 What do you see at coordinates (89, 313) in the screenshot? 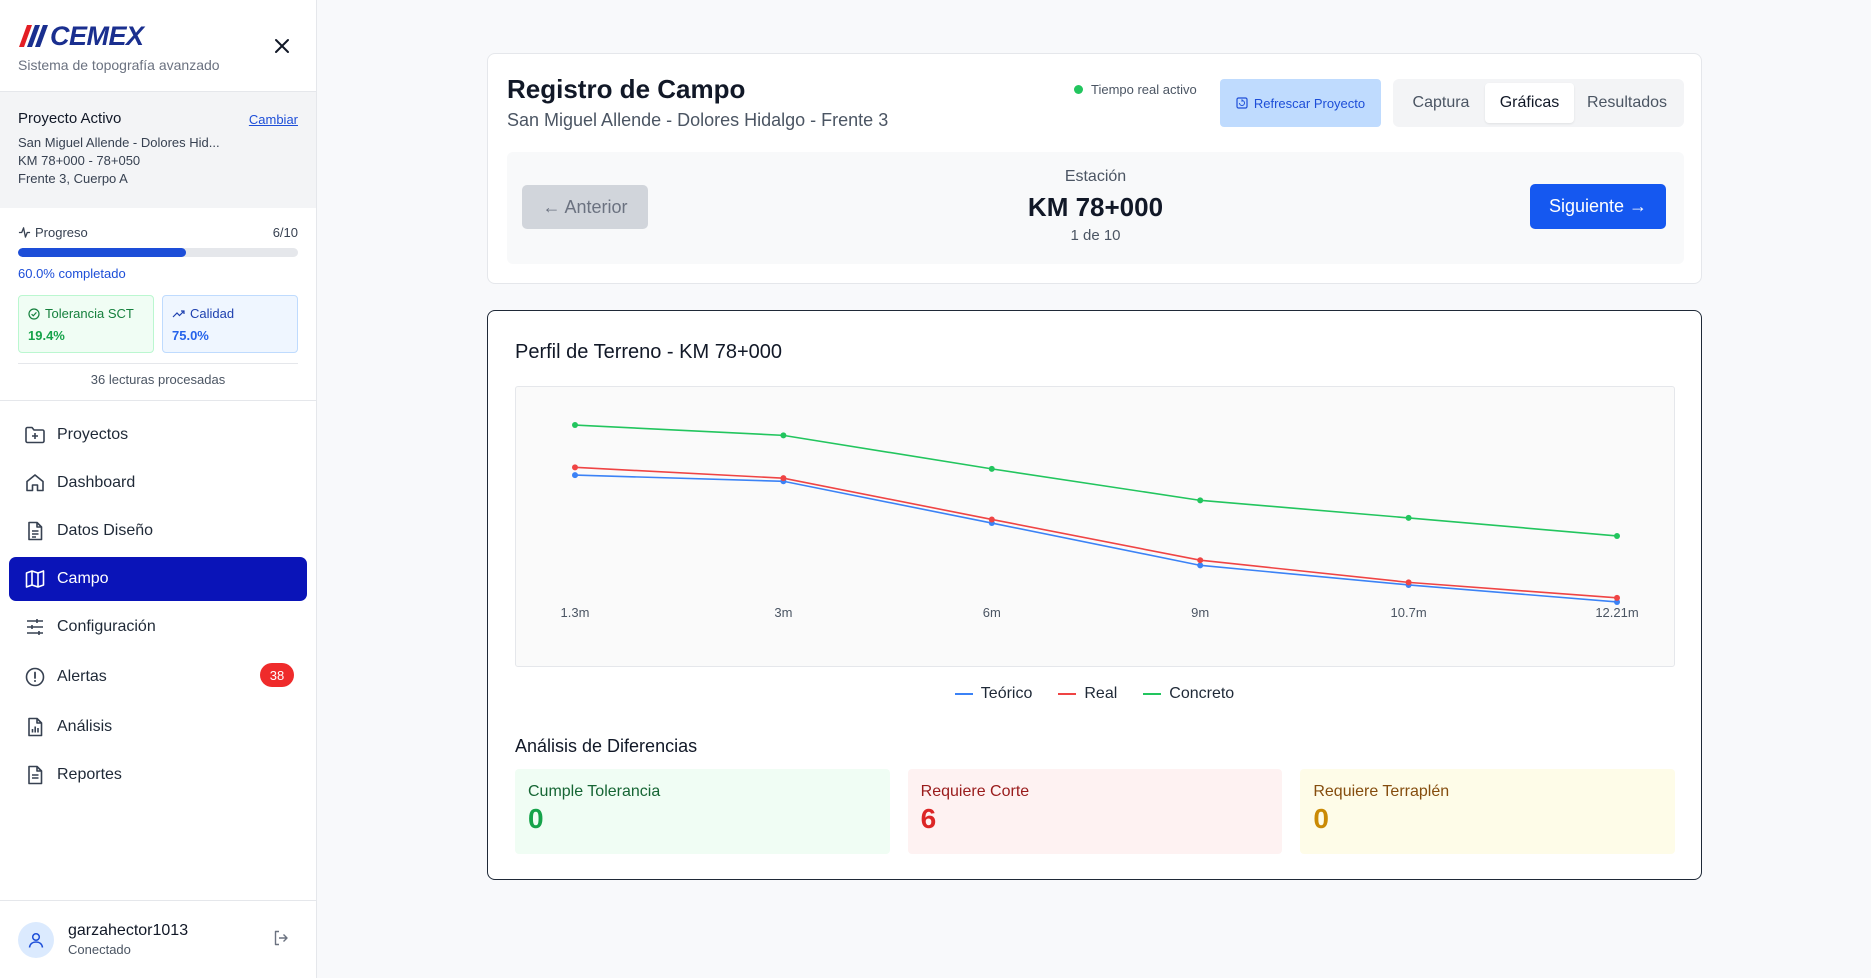
I see `tolerance-label: Tolerancia SCT` at bounding box center [89, 313].